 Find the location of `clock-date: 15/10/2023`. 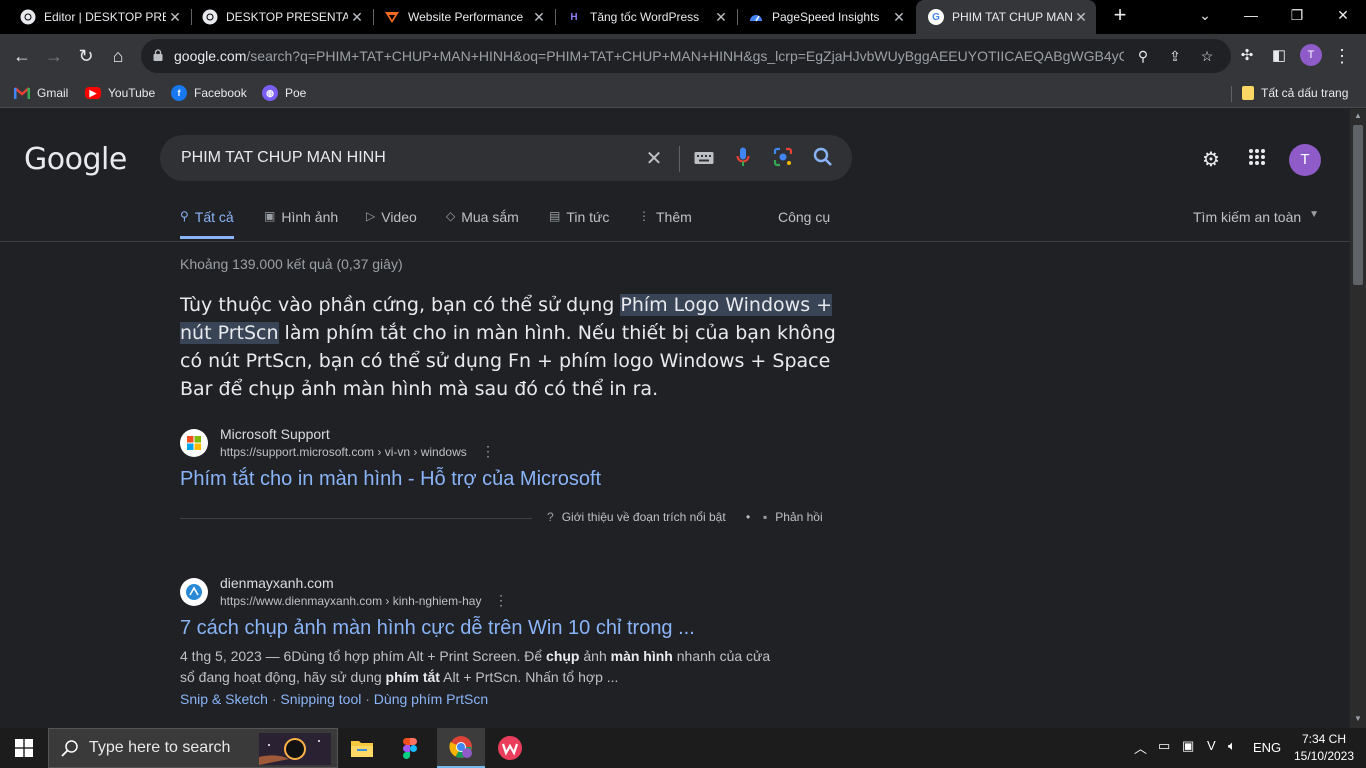

clock-date: 15/10/2023 is located at coordinates (1324, 756).